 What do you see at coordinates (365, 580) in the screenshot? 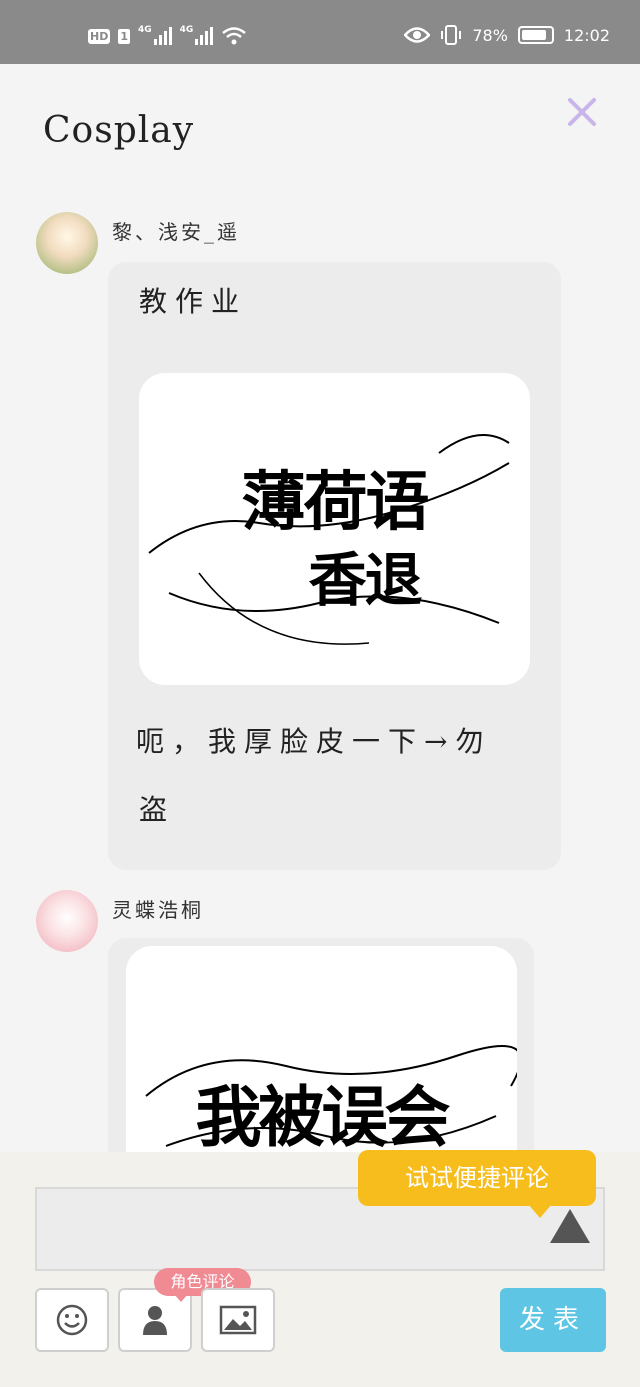
I see `image-text-line2: 香退` at bounding box center [365, 580].